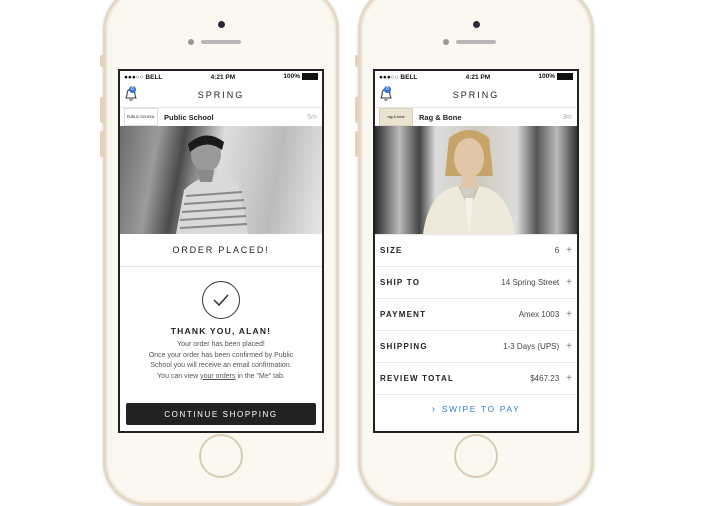 The image size is (709, 506). What do you see at coordinates (404, 346) in the screenshot?
I see `row-label: SHIPPING` at bounding box center [404, 346].